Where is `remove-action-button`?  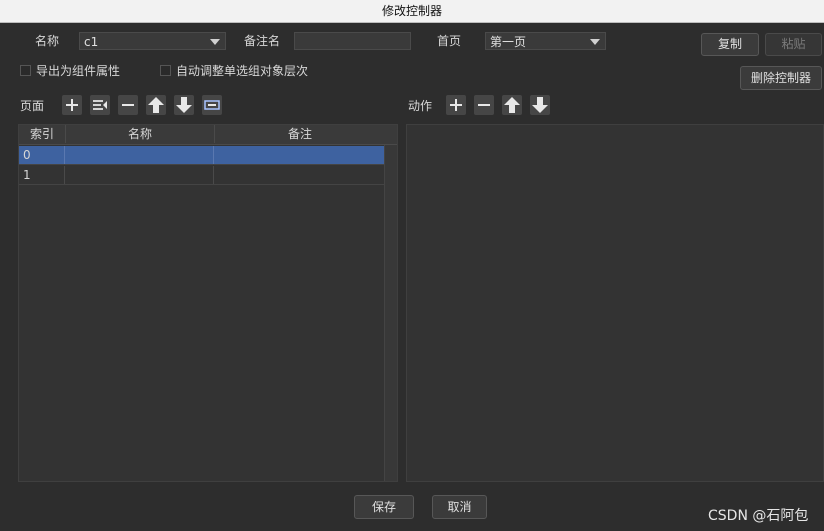 remove-action-button is located at coordinates (484, 105).